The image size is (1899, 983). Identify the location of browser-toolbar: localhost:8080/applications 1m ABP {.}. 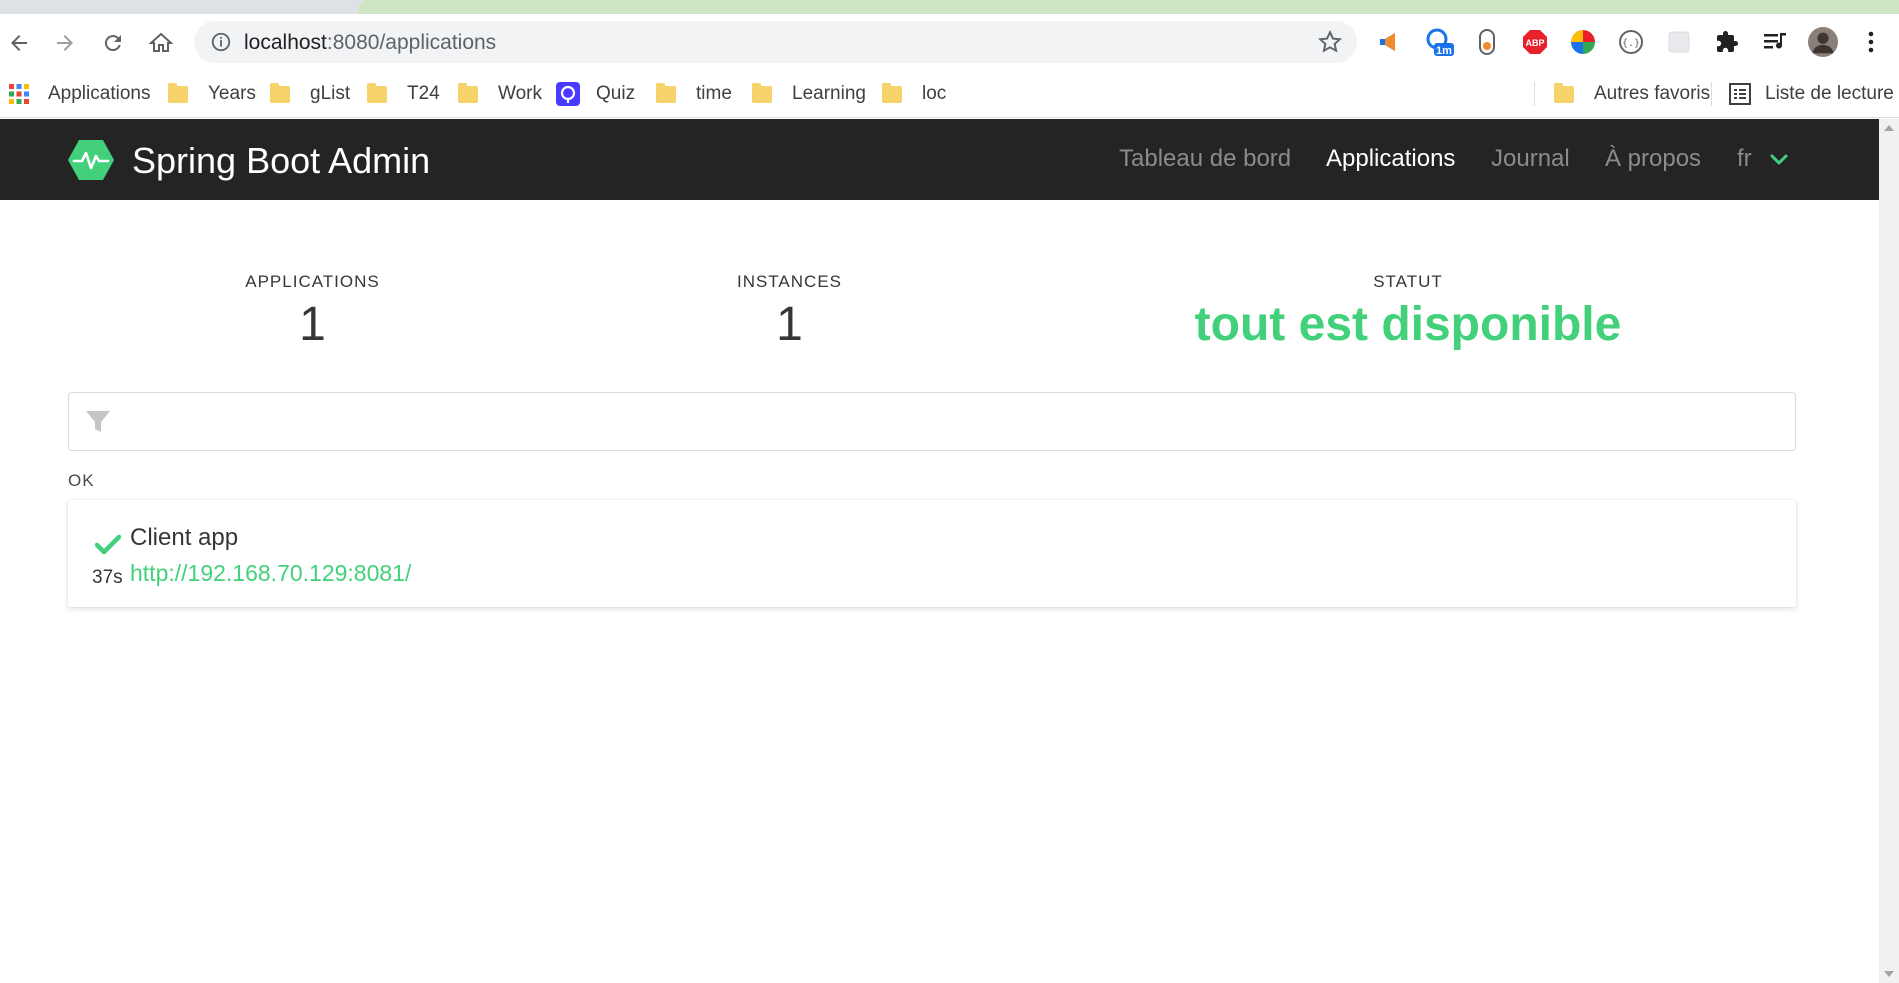
(949, 42).